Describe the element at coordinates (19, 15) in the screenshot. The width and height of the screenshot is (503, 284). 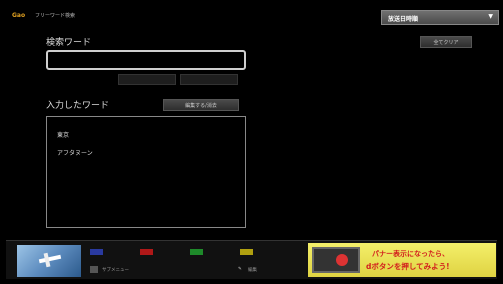
I see `app-logo: Gao` at that location.